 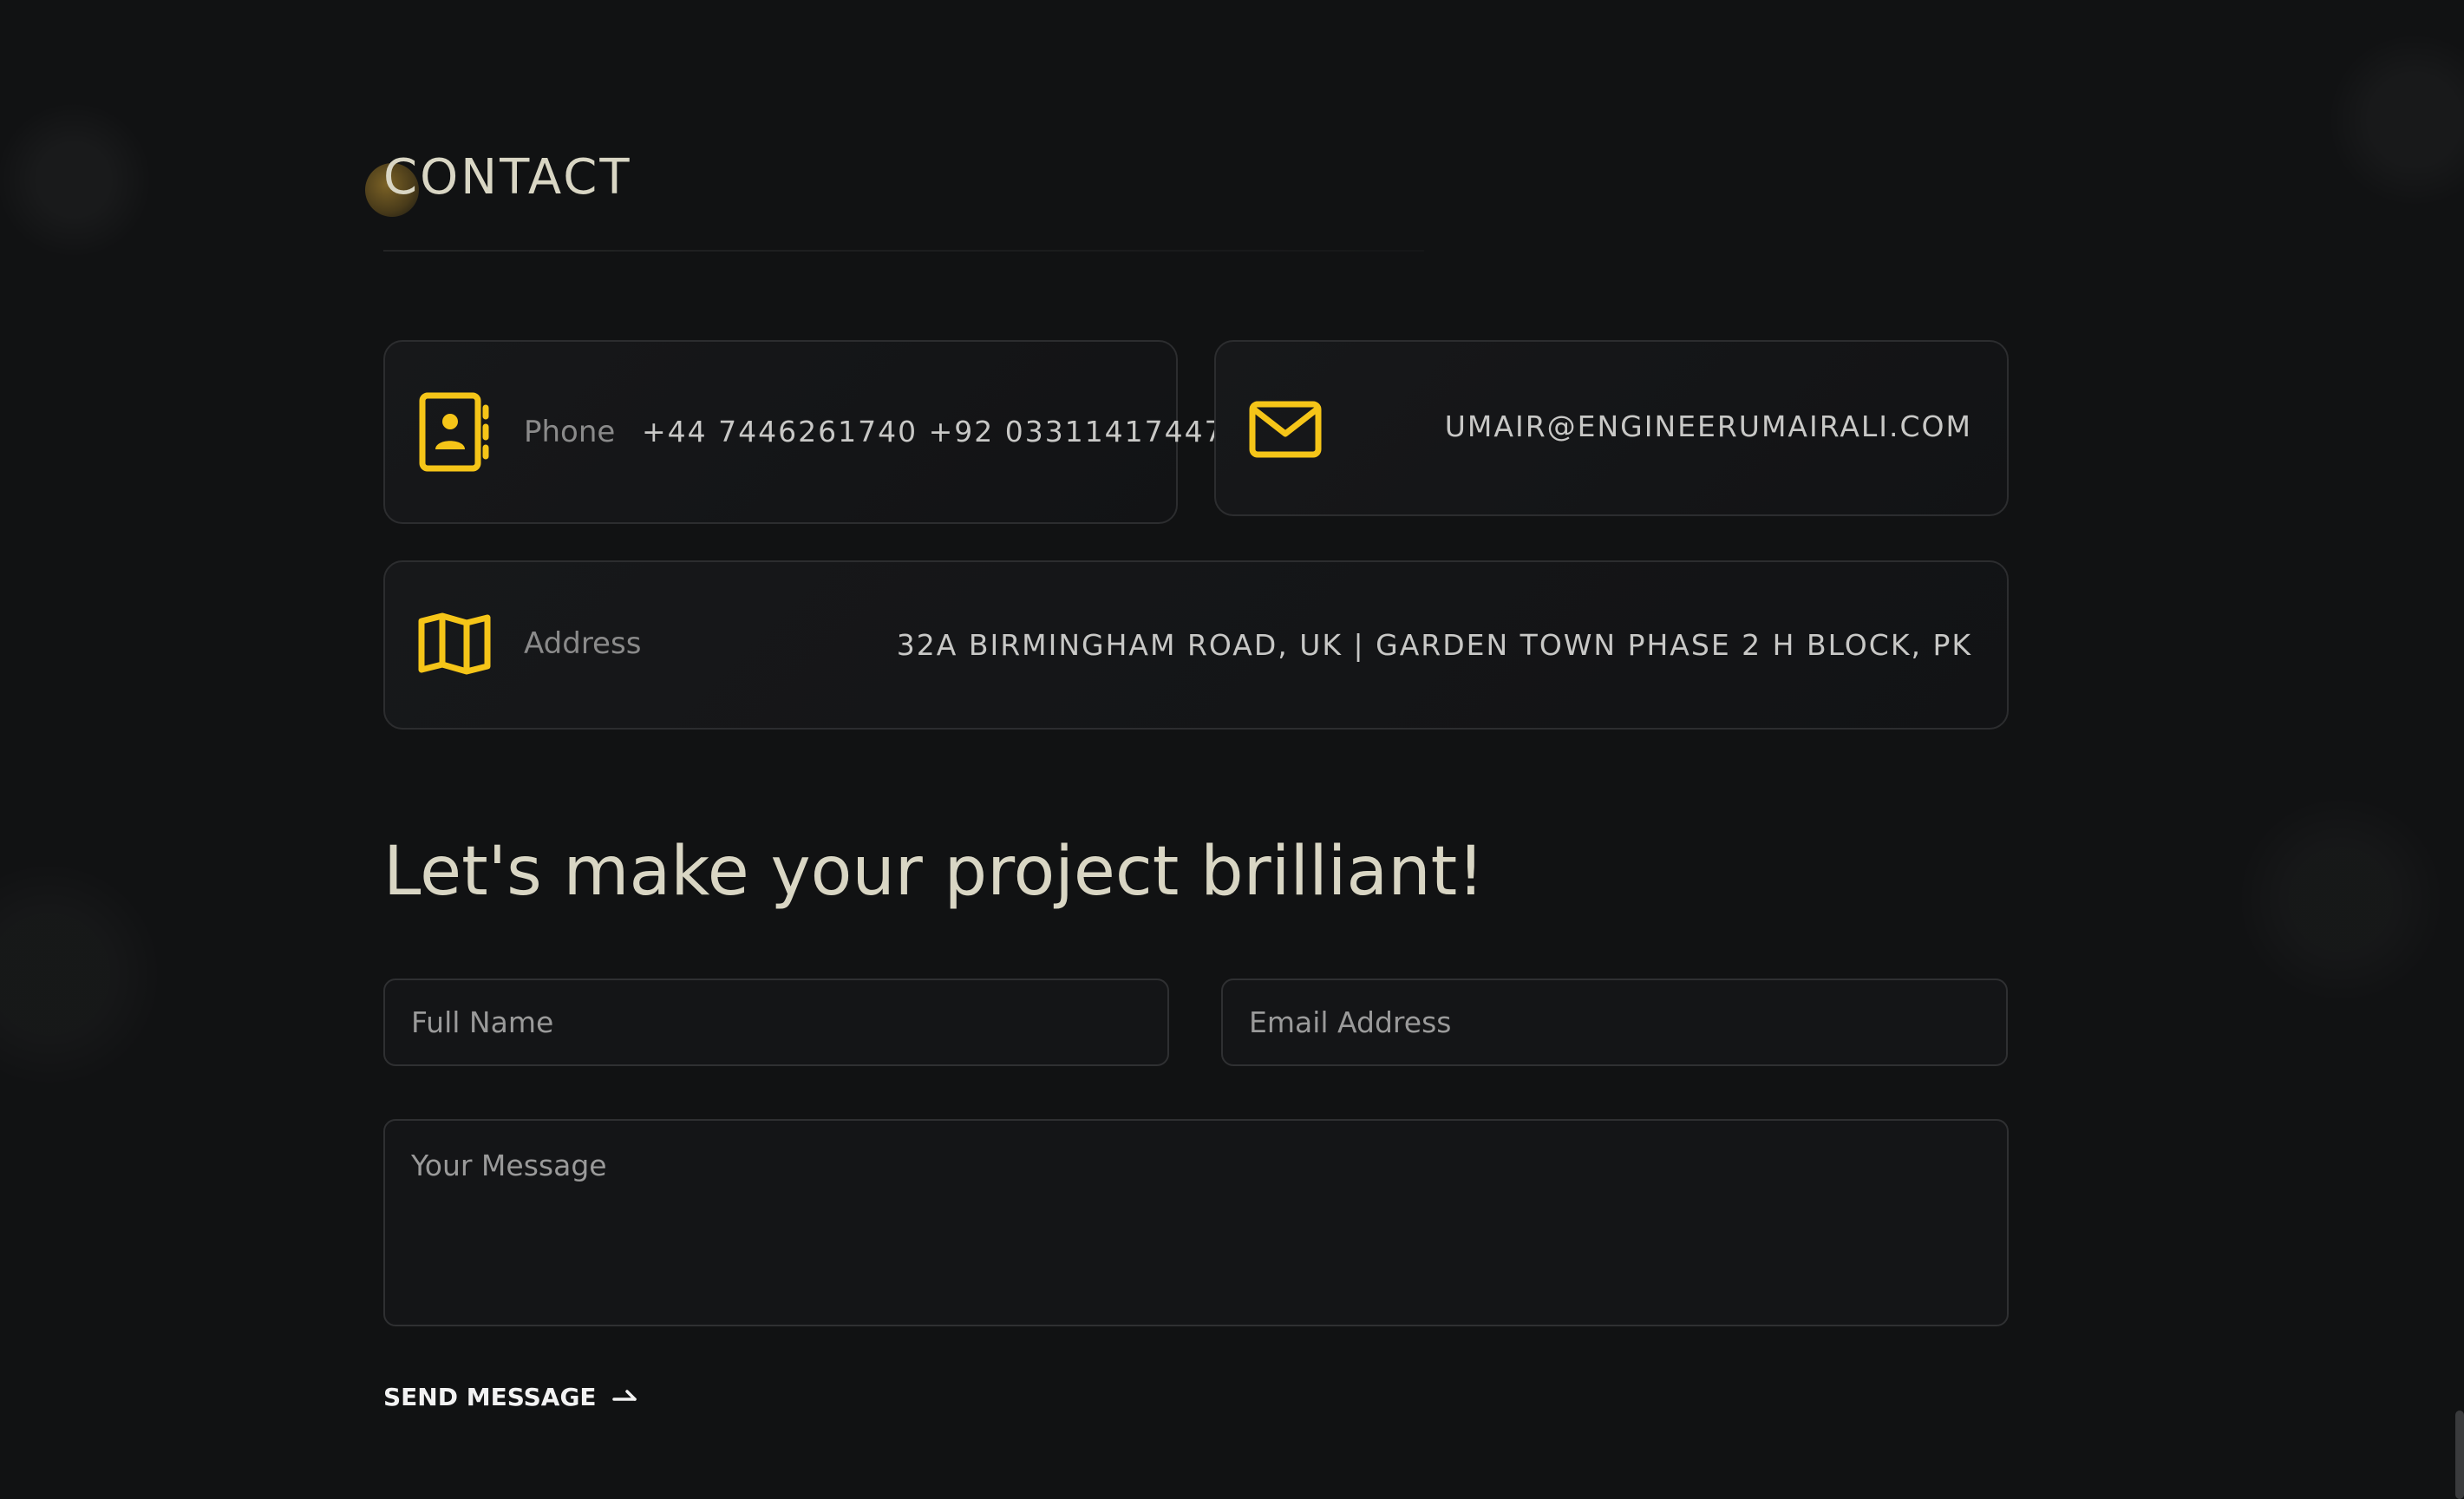 I want to click on address-label: Address, so click(x=583, y=643).